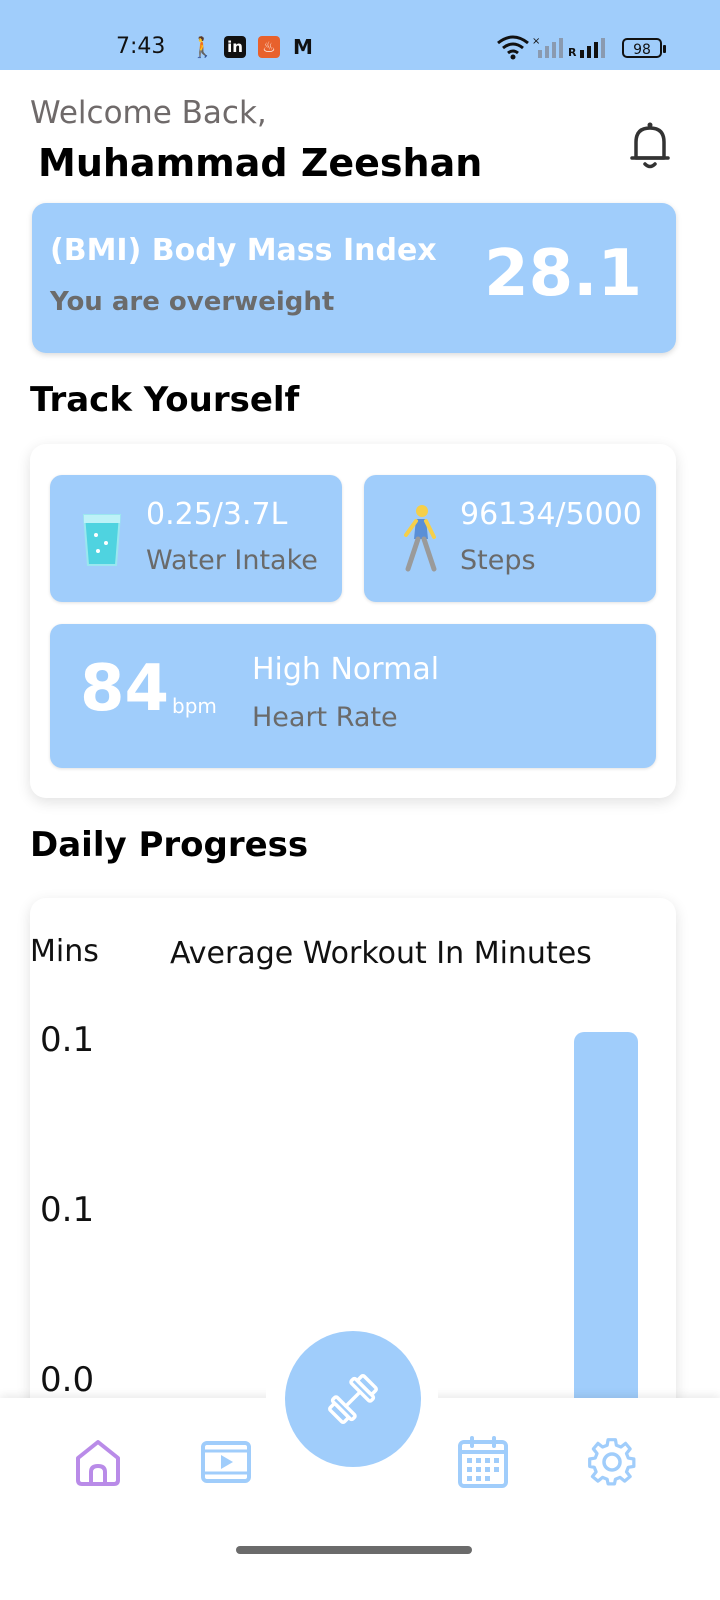 This screenshot has height=1600, width=720. Describe the element at coordinates (125, 689) in the screenshot. I see `heart-rate-value: 84` at that location.